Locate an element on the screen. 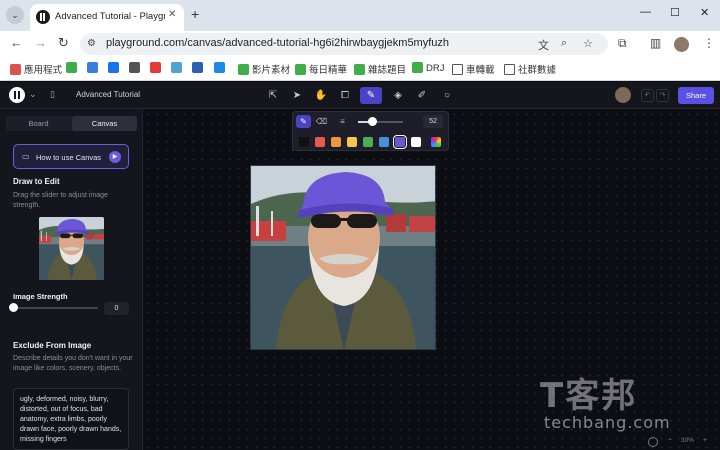 The width and height of the screenshot is (720, 450). image-strength-knob is located at coordinates (13, 307).